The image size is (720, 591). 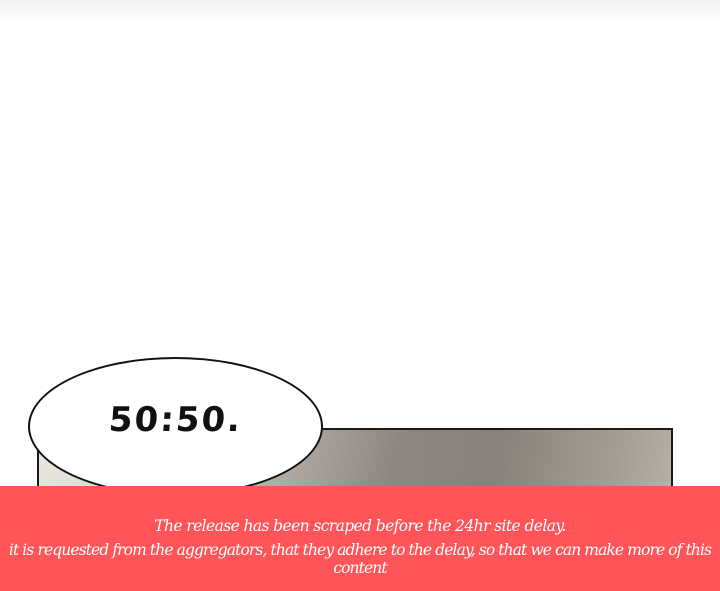 I want to click on top-edge-shade, so click(x=360, y=11).